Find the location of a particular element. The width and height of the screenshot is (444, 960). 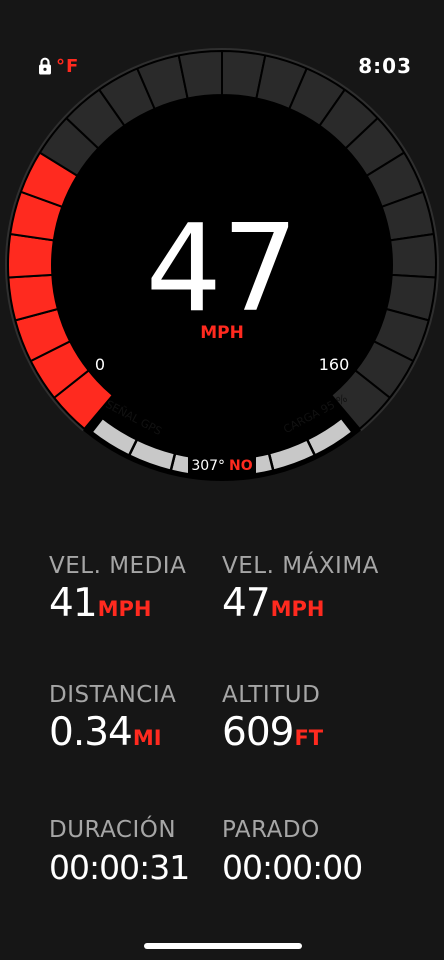

distance-stat: DISTANCIA 0.34MI is located at coordinates (144, 721).